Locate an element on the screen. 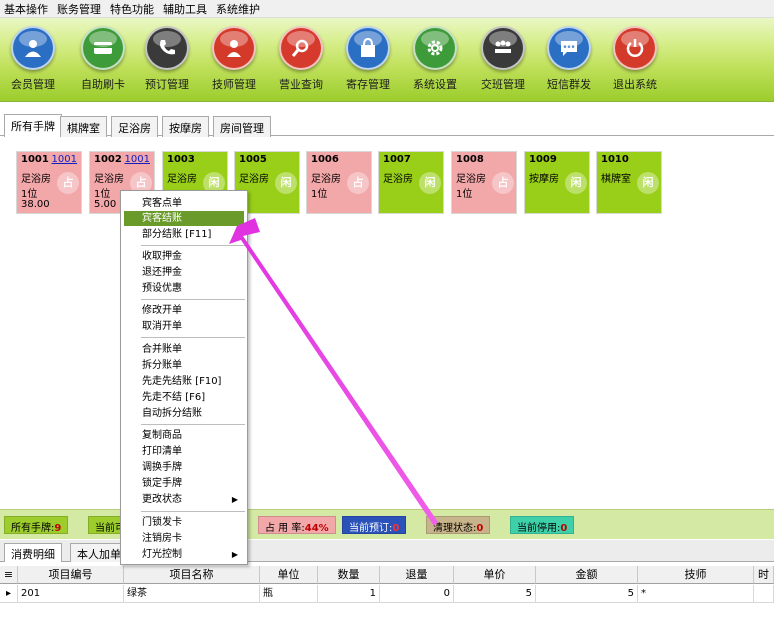 The height and width of the screenshot is (644, 774). menu-item-issue-lock-card: 门锁发卡 is located at coordinates (184, 522).